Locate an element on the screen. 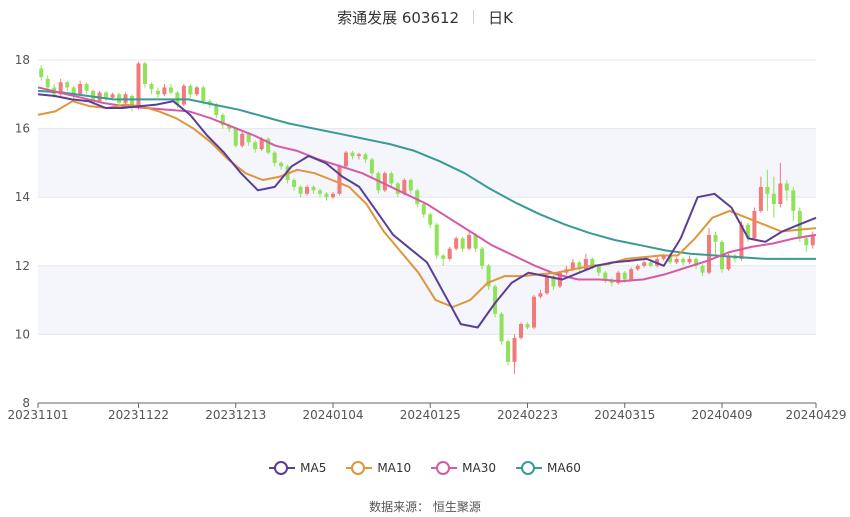 Image resolution: width=850 pixels, height=517 pixels. x-tick-label: 20231101 is located at coordinates (37, 415).